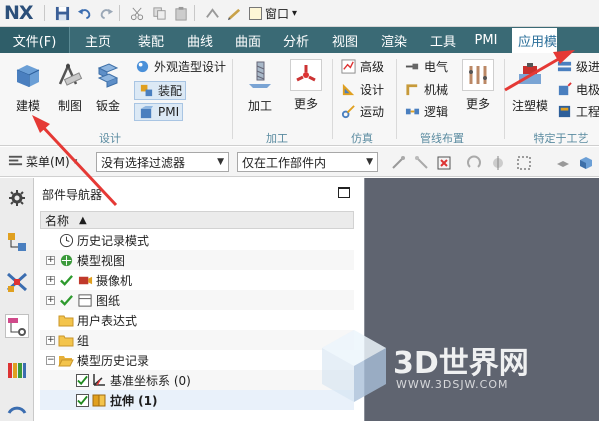 The height and width of the screenshot is (421, 599). I want to click on redo-icon, so click(106, 13).